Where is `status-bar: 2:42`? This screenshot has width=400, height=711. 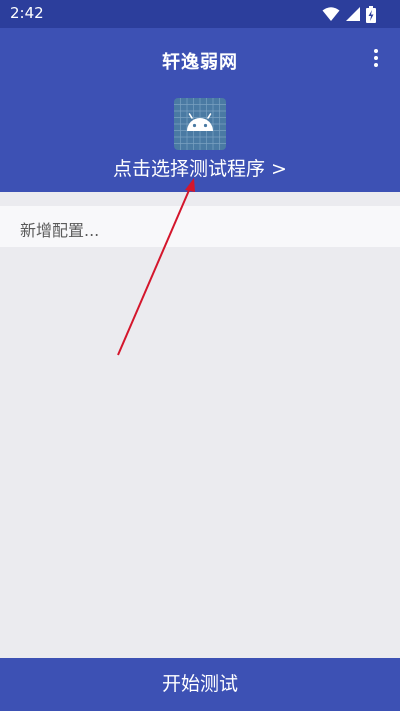 status-bar: 2:42 is located at coordinates (200, 14).